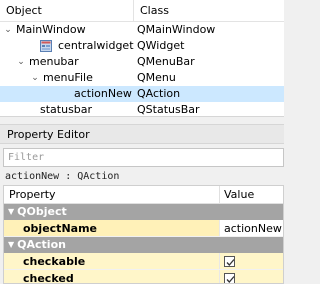  I want to click on tree-item-label: menuFile, so click(68, 77).